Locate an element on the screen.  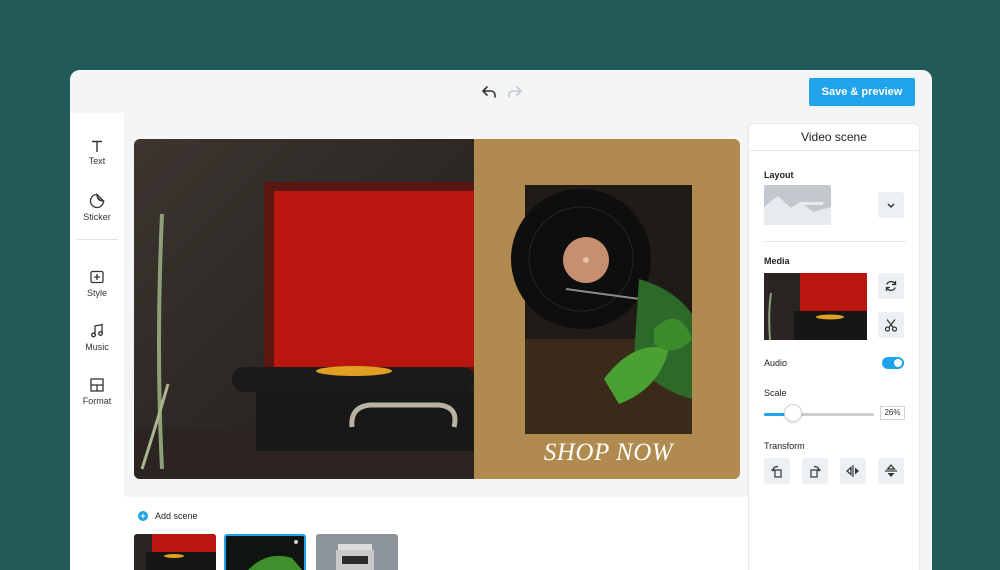
image-placeholder-icon is located at coordinates (797, 210).